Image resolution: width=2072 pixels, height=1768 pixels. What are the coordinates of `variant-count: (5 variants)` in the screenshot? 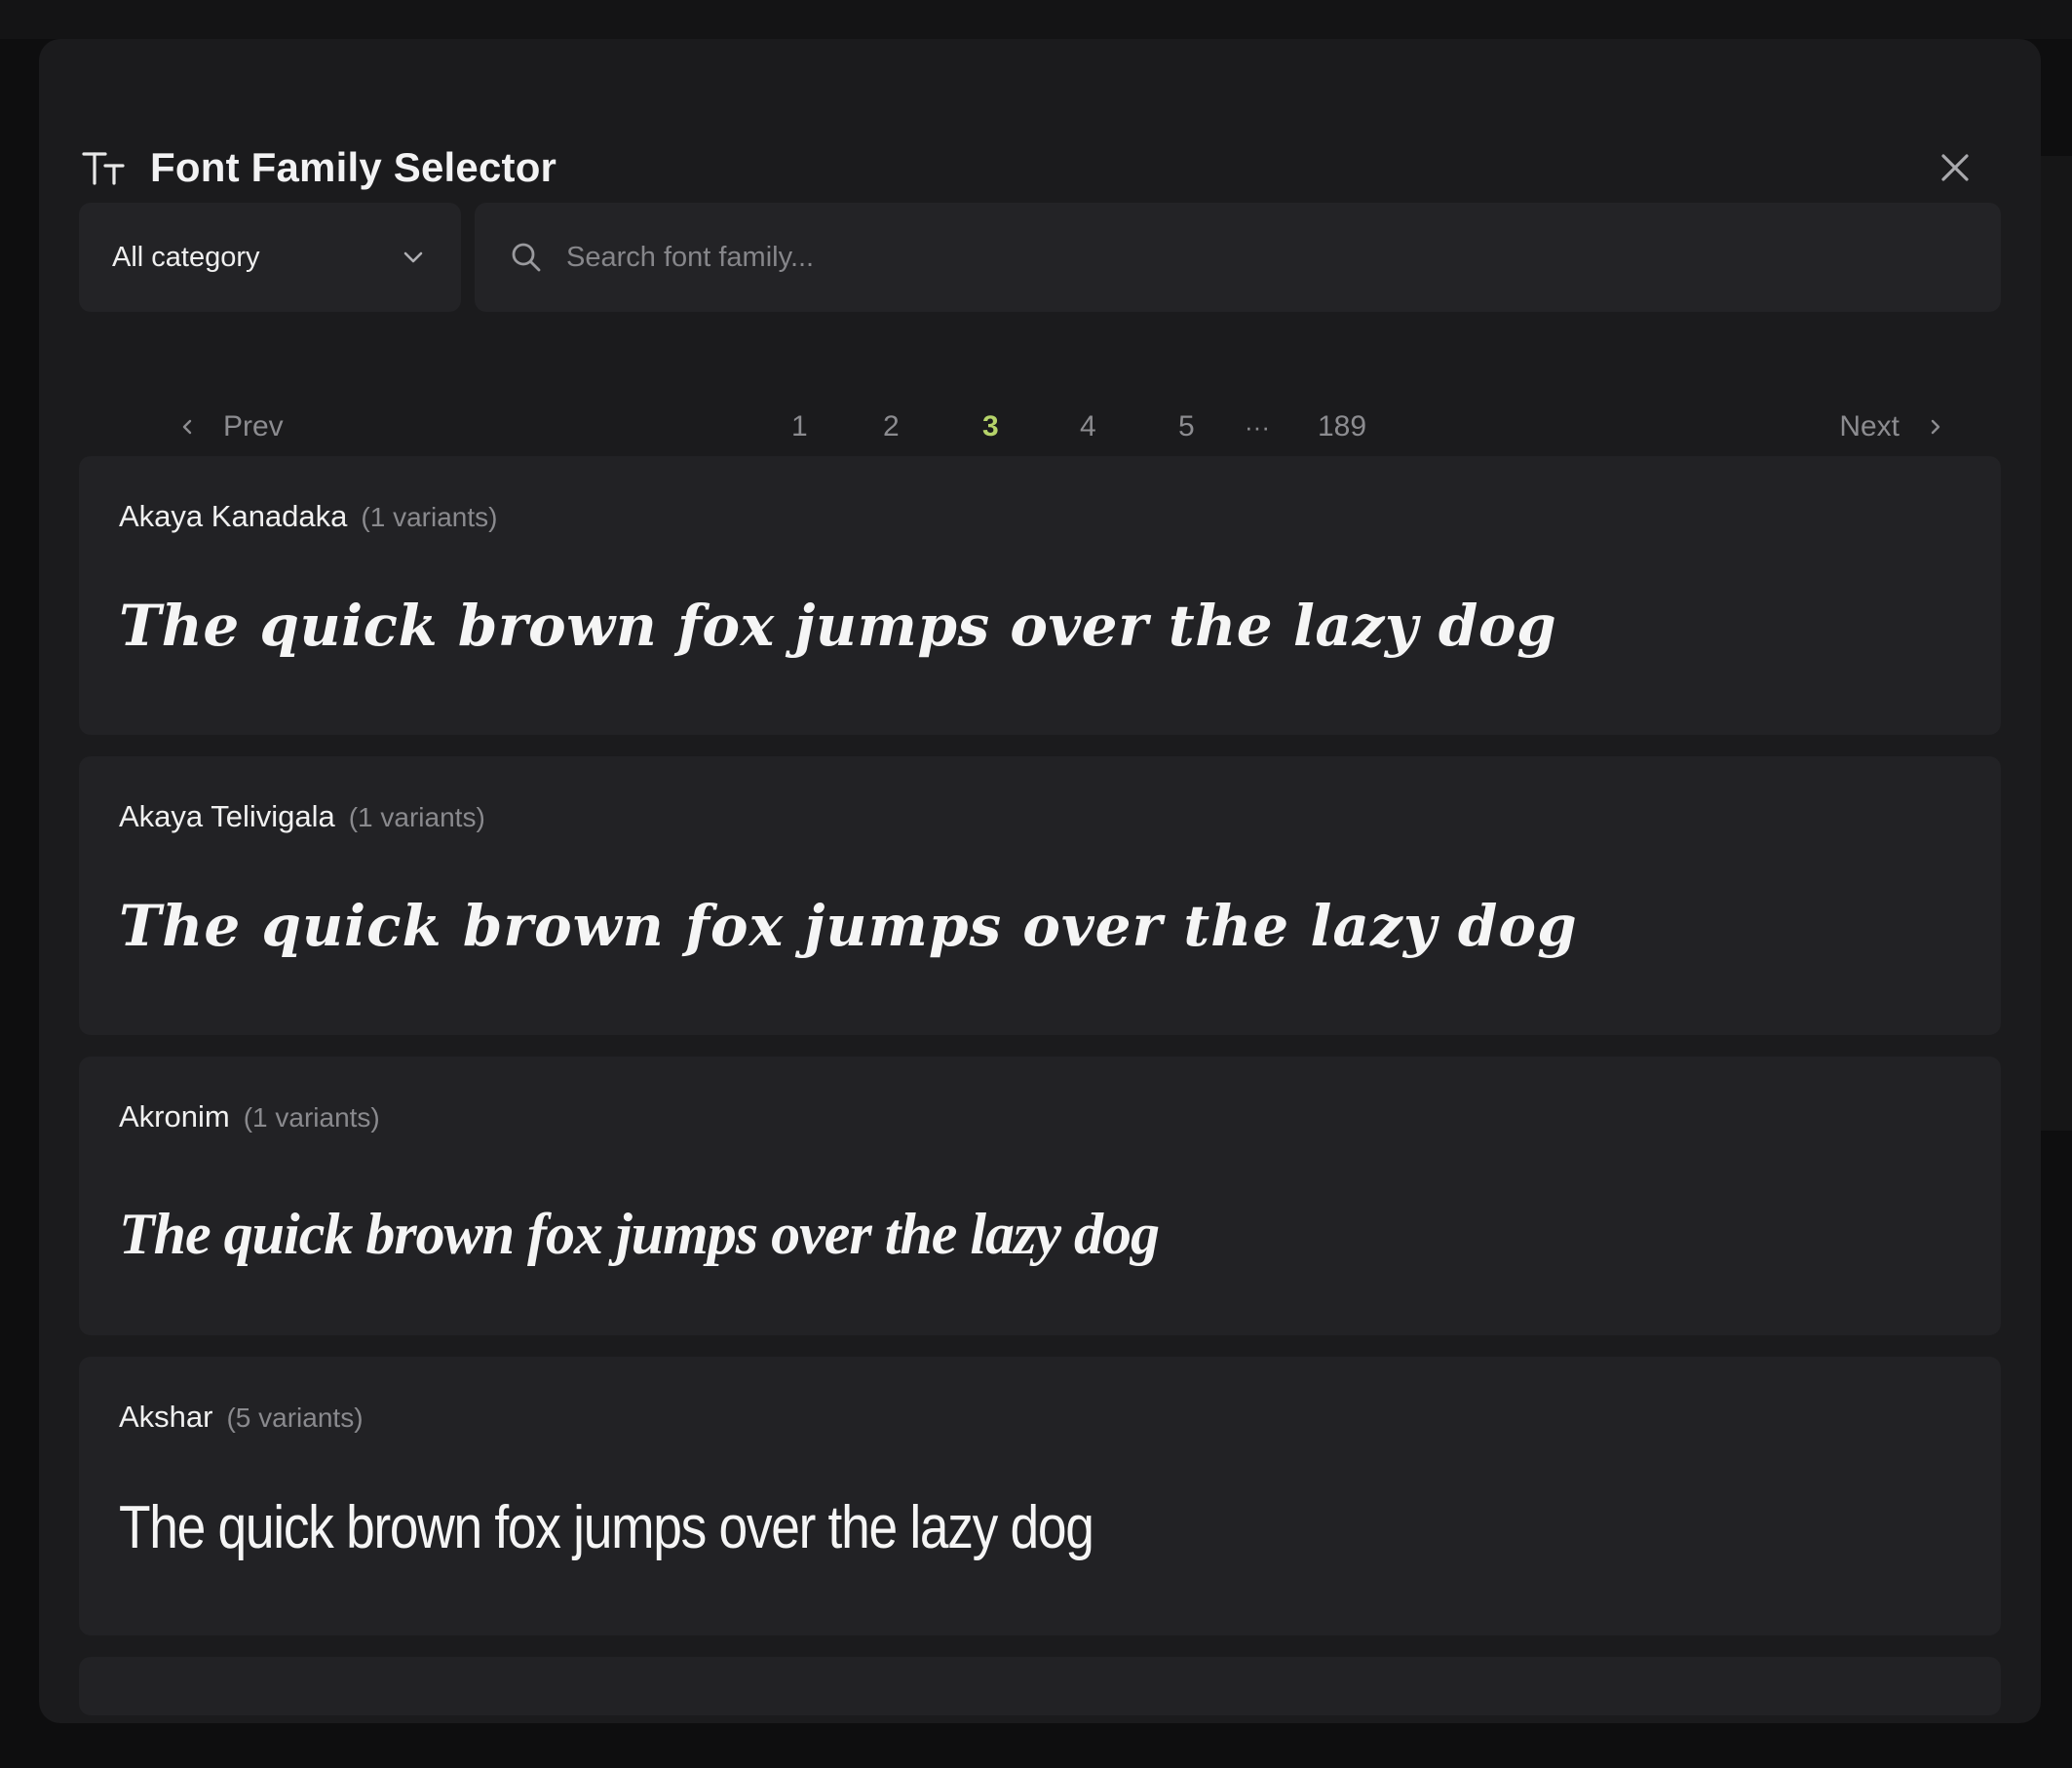 It's located at (295, 1418).